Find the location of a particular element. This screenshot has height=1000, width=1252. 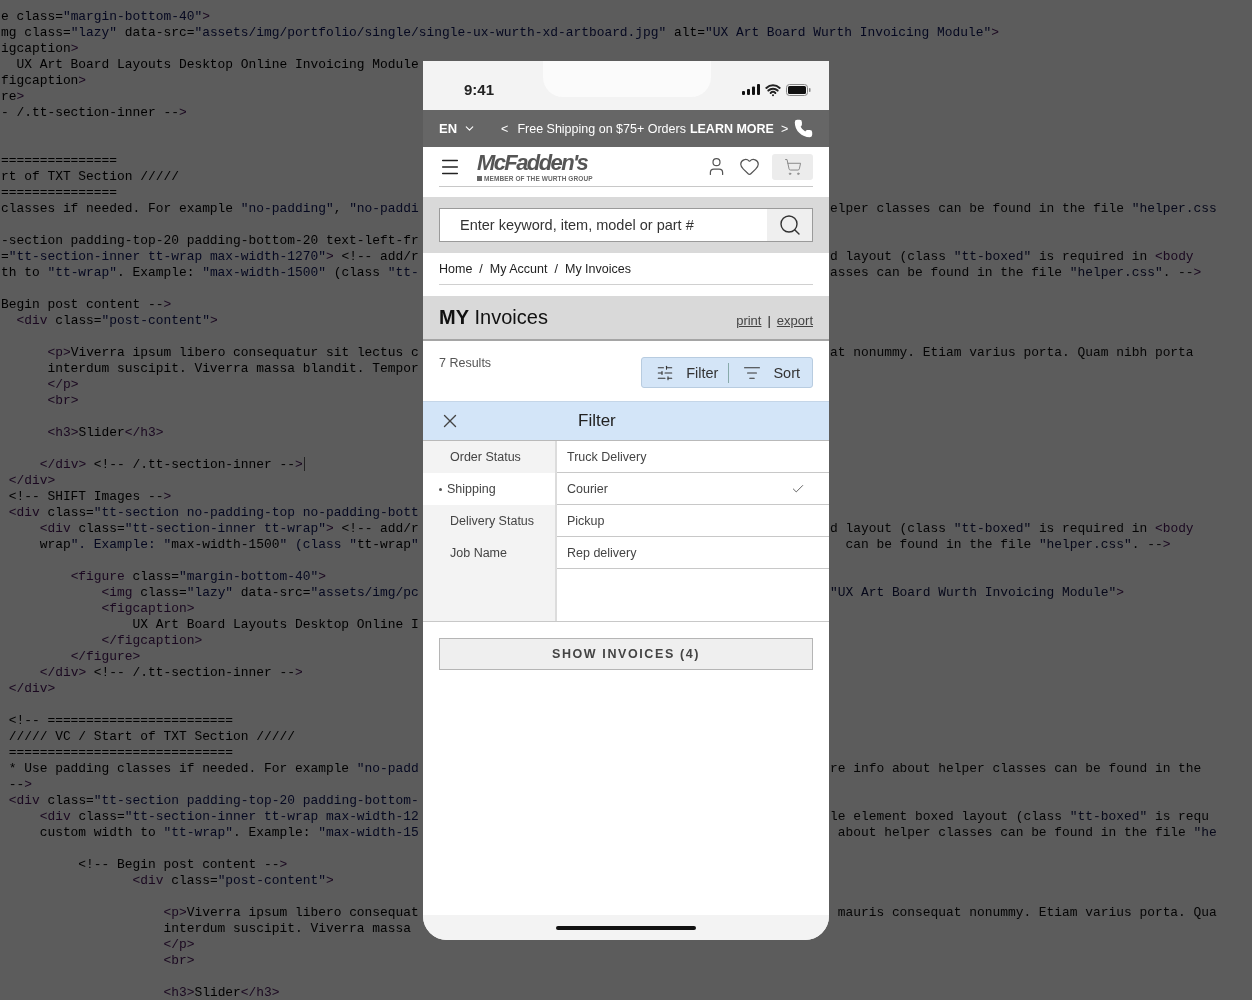

toolbar-button: Sort is located at coordinates (771, 372).